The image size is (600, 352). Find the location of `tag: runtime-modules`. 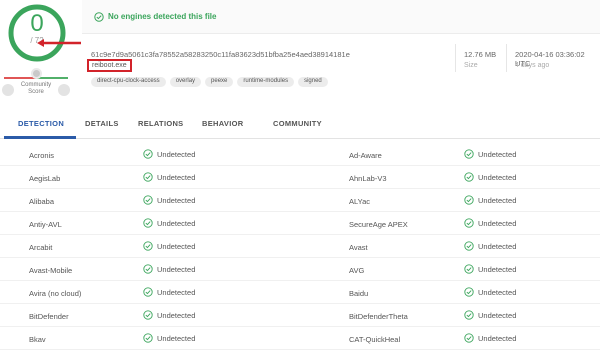

tag: runtime-modules is located at coordinates (266, 82).